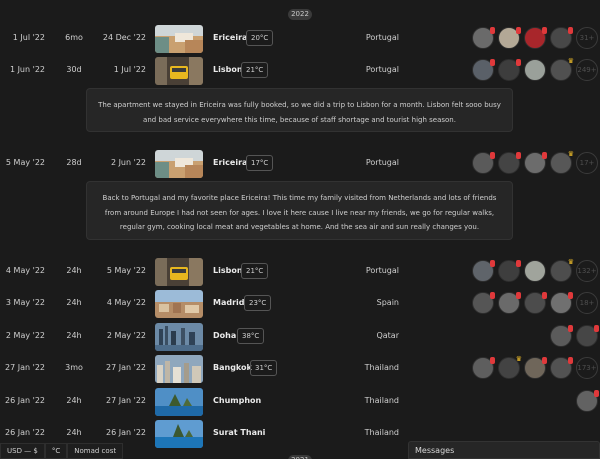 The image size is (600, 459). I want to click on settings-bar: USD — $ °C Nomad cost, so click(62, 451).